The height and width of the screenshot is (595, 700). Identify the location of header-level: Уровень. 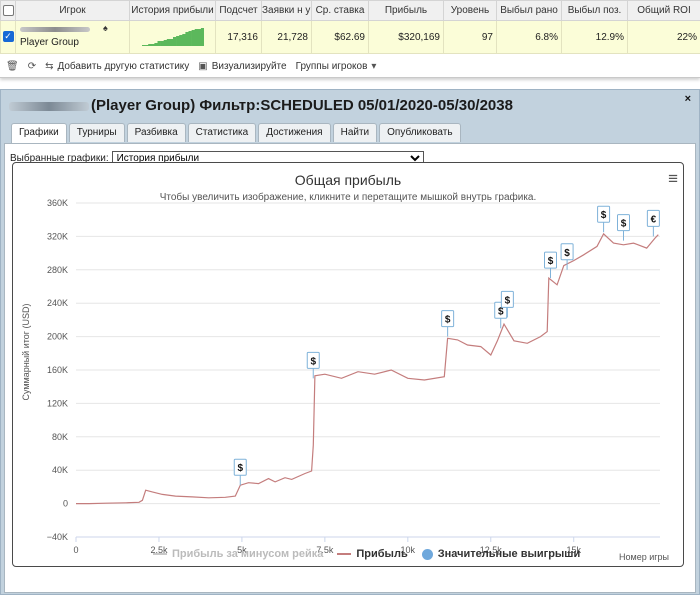
(470, 10).